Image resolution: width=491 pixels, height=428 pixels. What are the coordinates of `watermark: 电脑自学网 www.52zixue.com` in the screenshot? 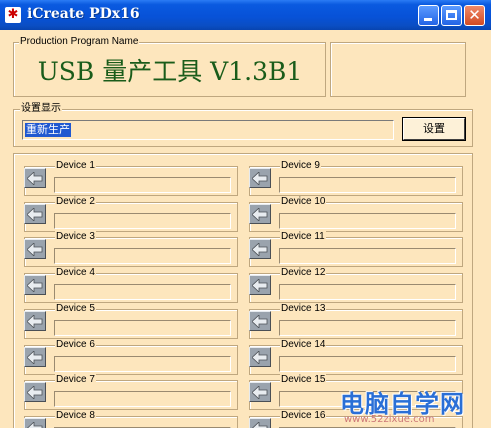 It's located at (415, 406).